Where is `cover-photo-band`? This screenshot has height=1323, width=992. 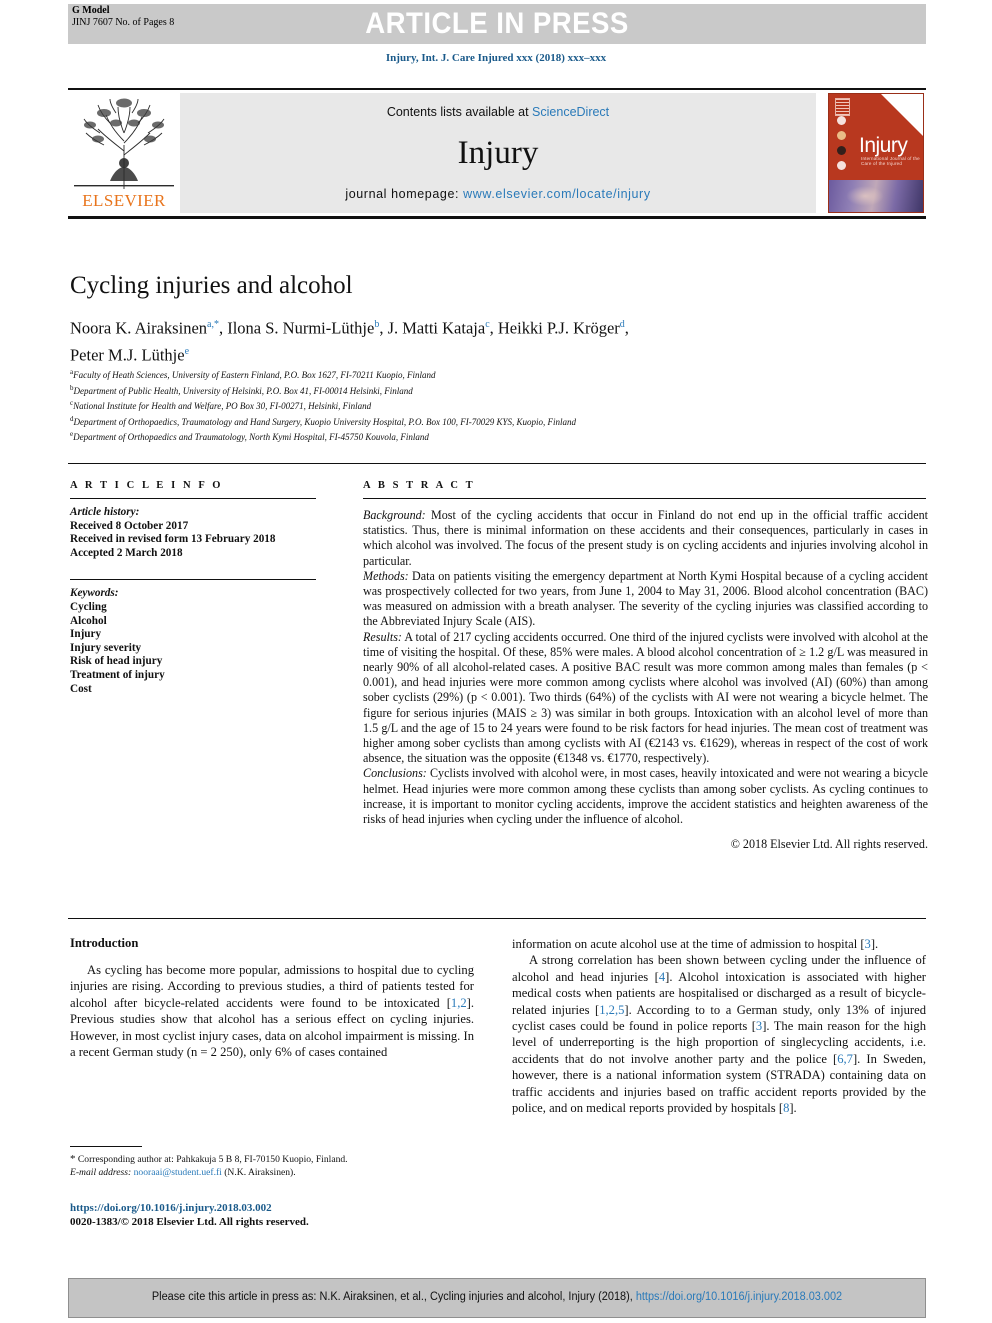
cover-photo-band is located at coordinates (876, 196).